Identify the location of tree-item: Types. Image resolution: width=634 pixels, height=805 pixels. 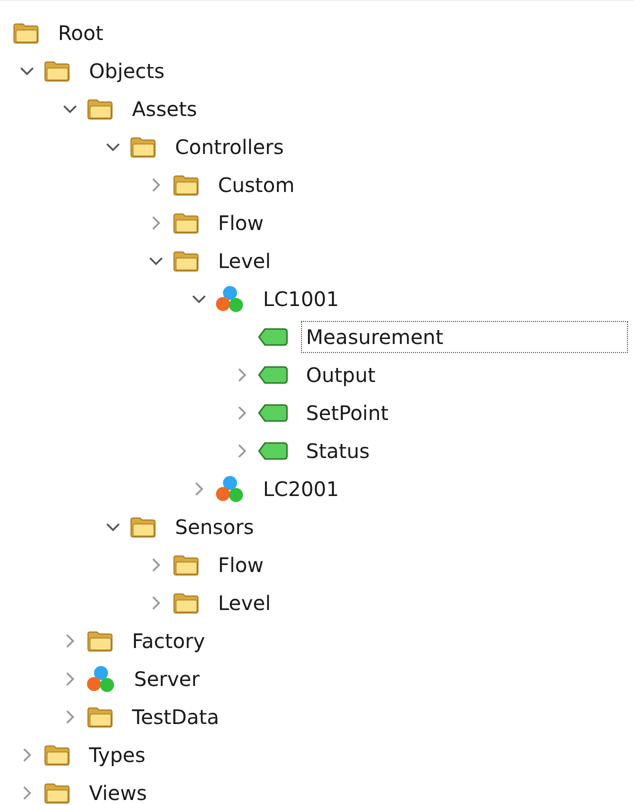
(117, 755).